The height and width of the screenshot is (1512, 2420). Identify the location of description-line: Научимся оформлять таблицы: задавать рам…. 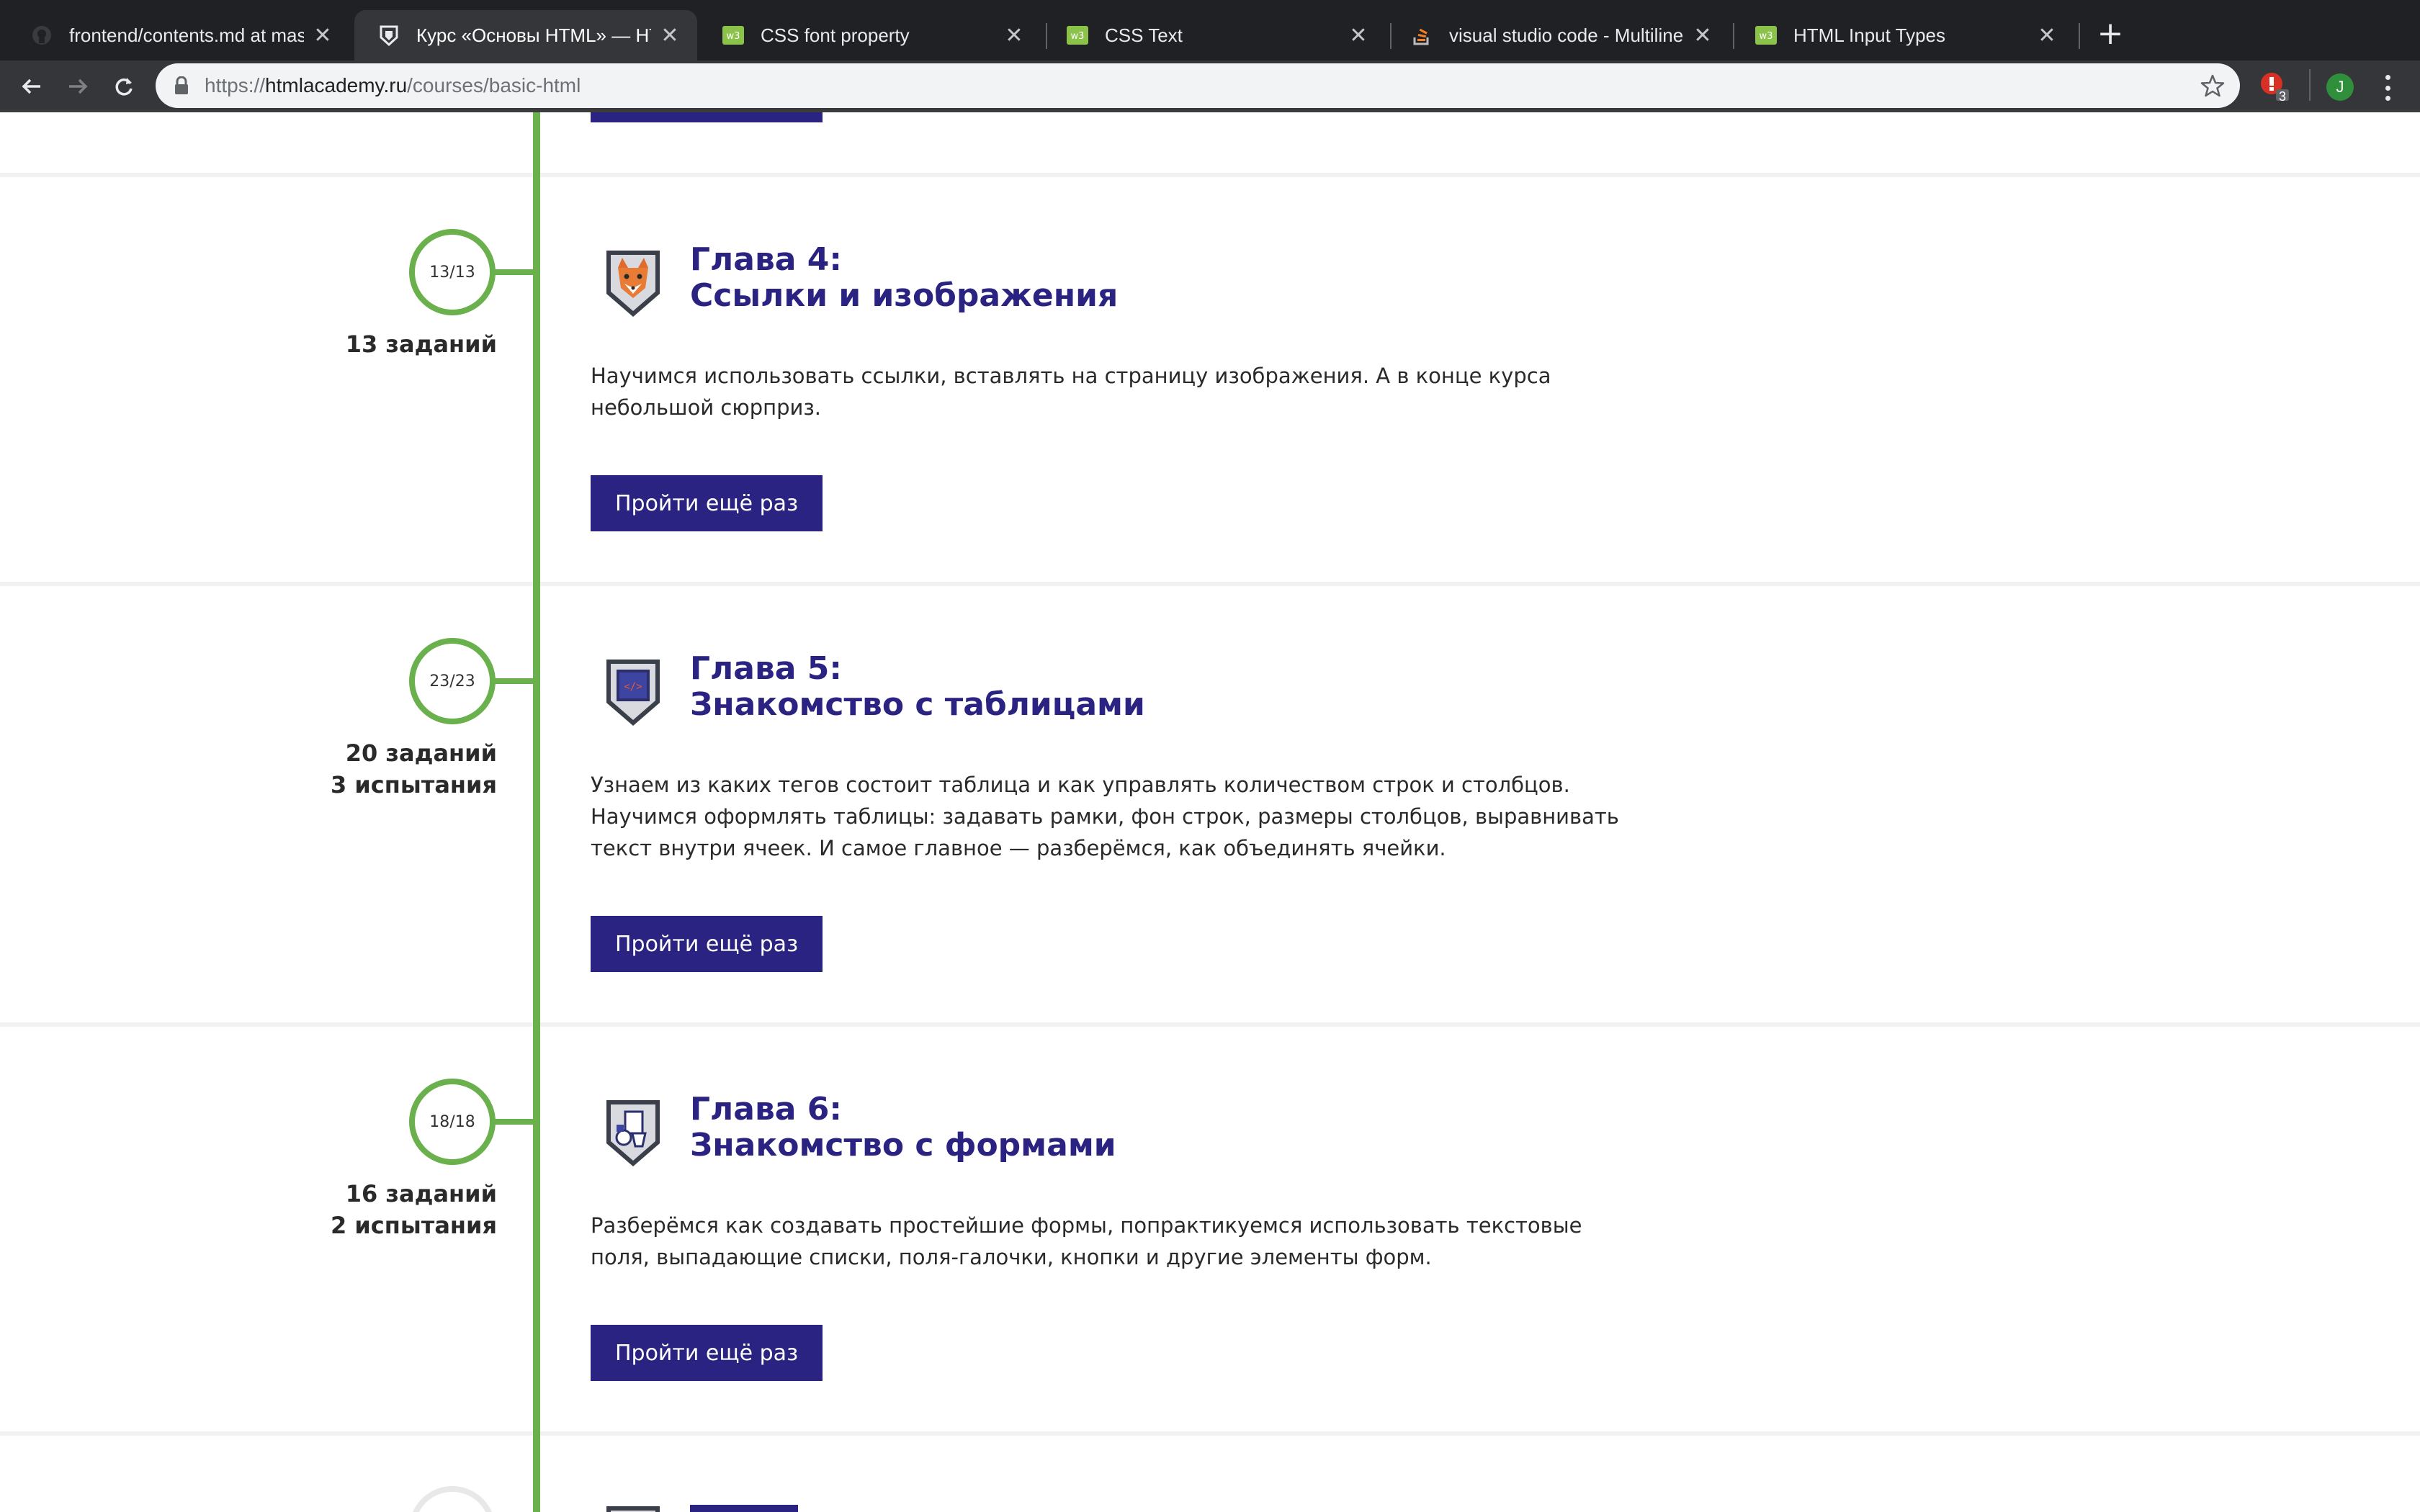
(1105, 816).